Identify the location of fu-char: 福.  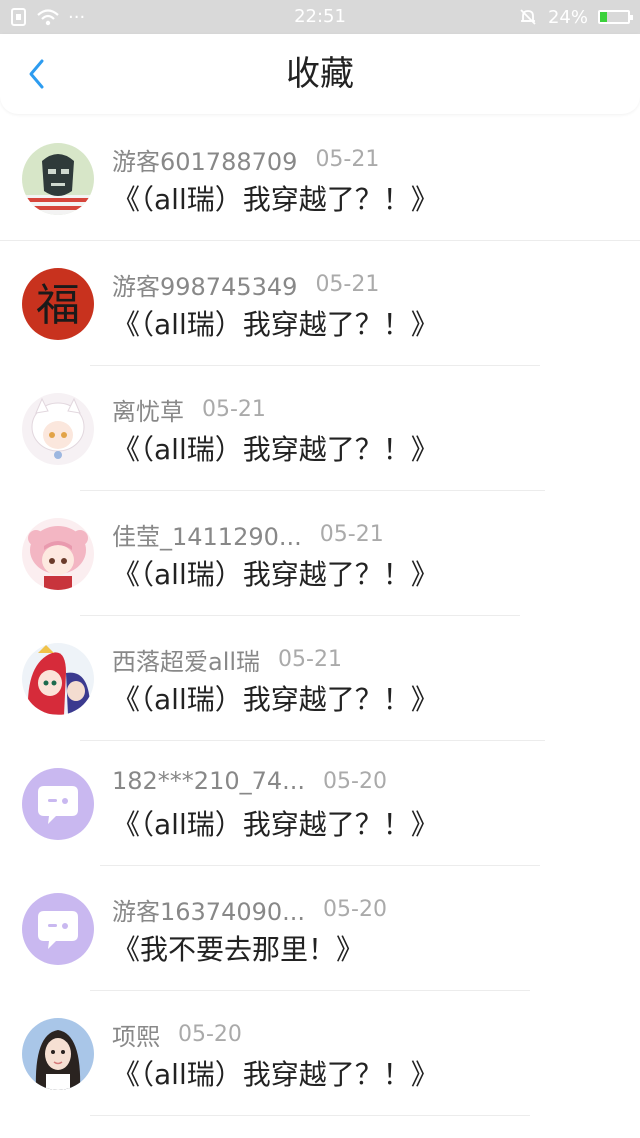
(58, 305).